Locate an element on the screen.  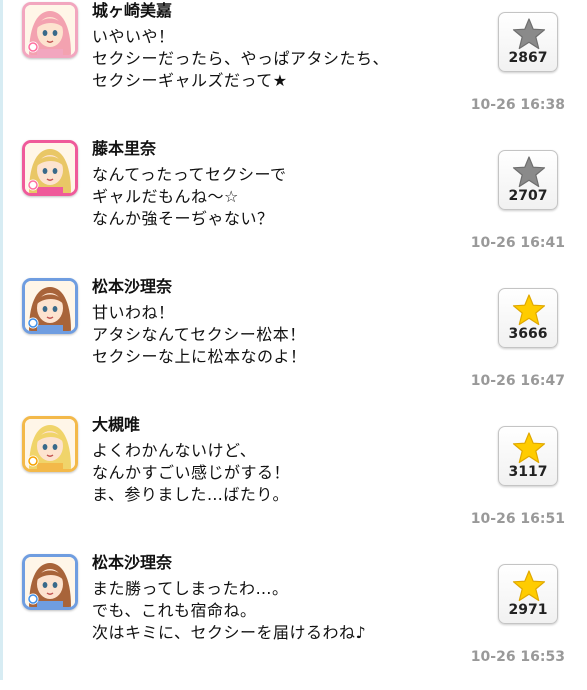
comment-message: よくわかんないけど、 なんかすごい感じがする！ ま、参りました…ばたり。 is located at coordinates (191, 473).